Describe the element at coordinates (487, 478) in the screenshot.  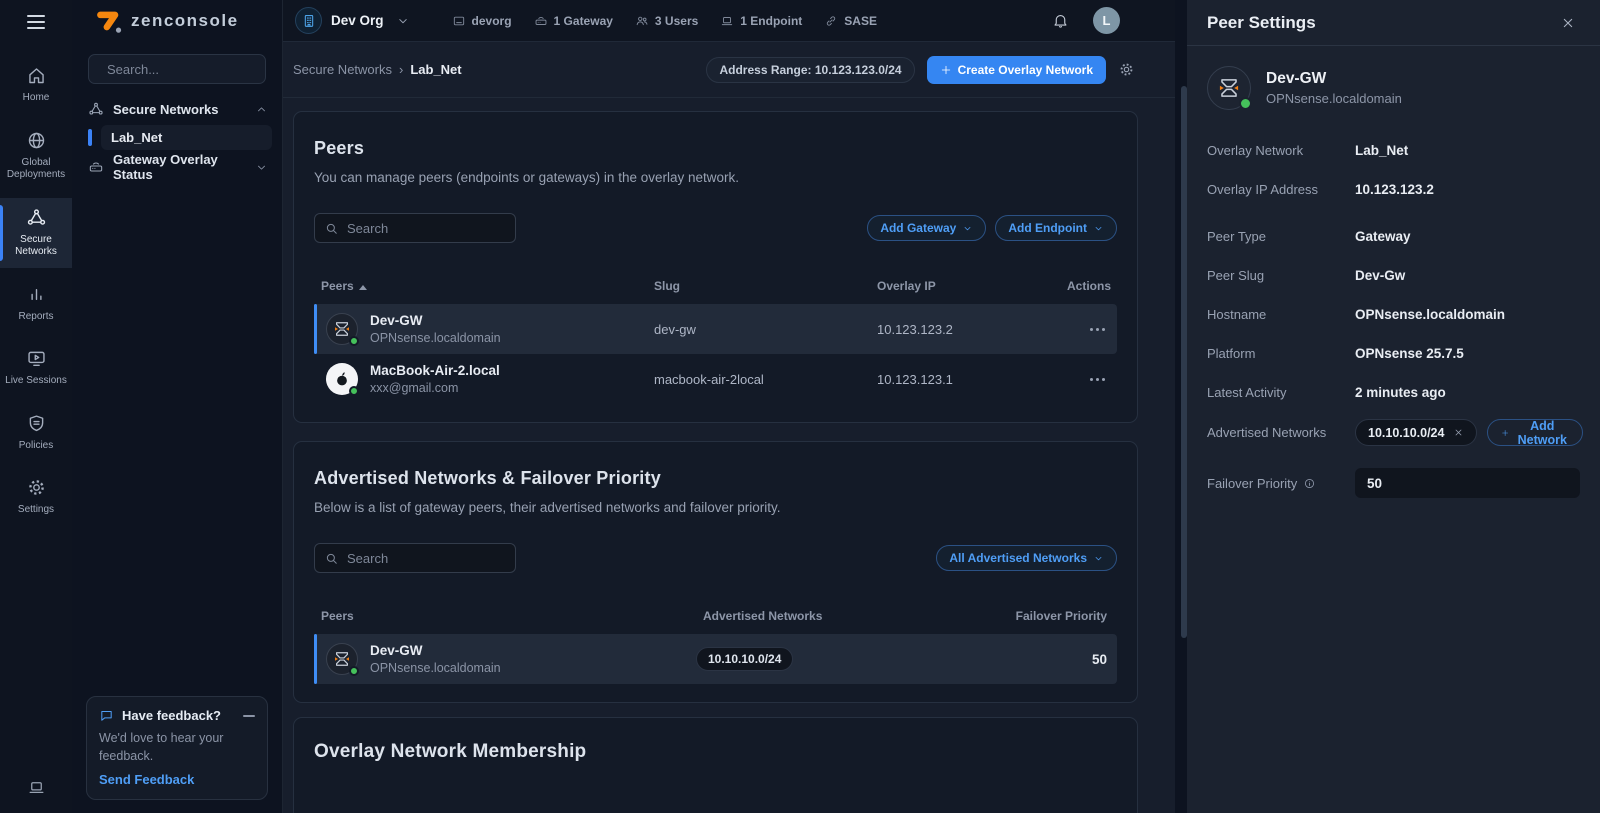
I see `advertised-title: Advertised Networks & Failover Priority` at that location.